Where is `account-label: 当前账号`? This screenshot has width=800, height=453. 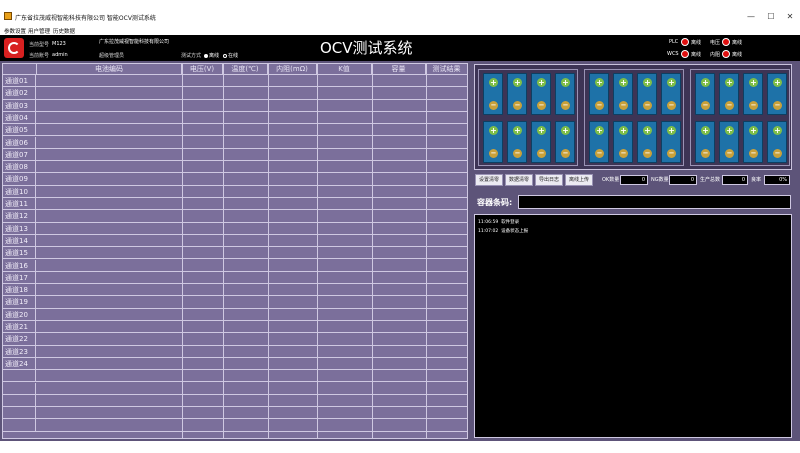
account-label: 当前账号 is located at coordinates (39, 56).